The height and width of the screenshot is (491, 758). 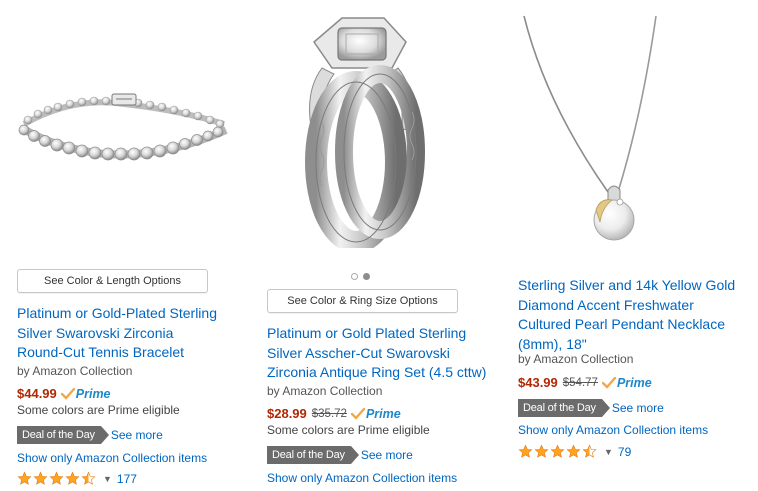 I want to click on price-row: $28.99 $35.72 Prime, so click(x=334, y=413).